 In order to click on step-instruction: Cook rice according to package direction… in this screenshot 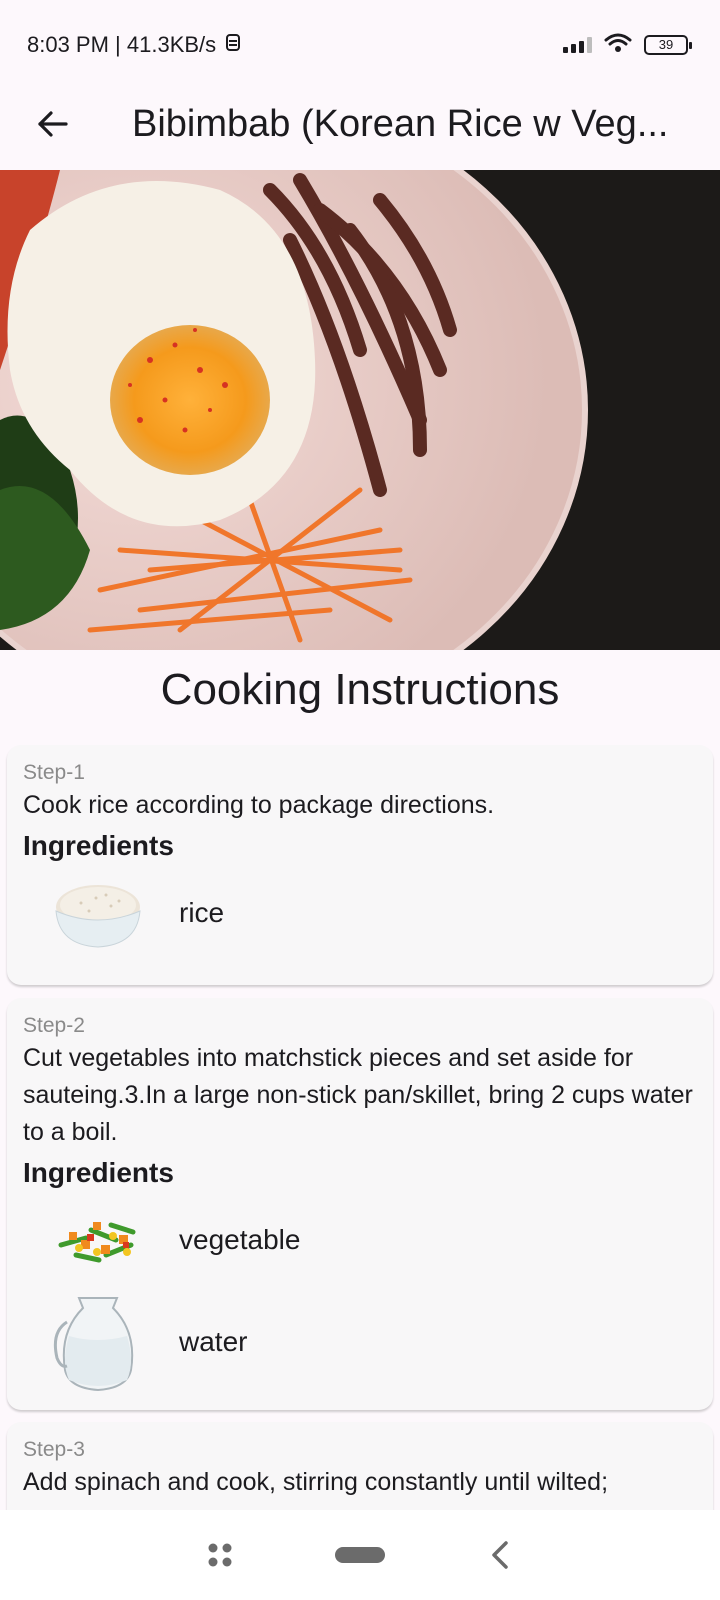, I will do `click(259, 805)`.